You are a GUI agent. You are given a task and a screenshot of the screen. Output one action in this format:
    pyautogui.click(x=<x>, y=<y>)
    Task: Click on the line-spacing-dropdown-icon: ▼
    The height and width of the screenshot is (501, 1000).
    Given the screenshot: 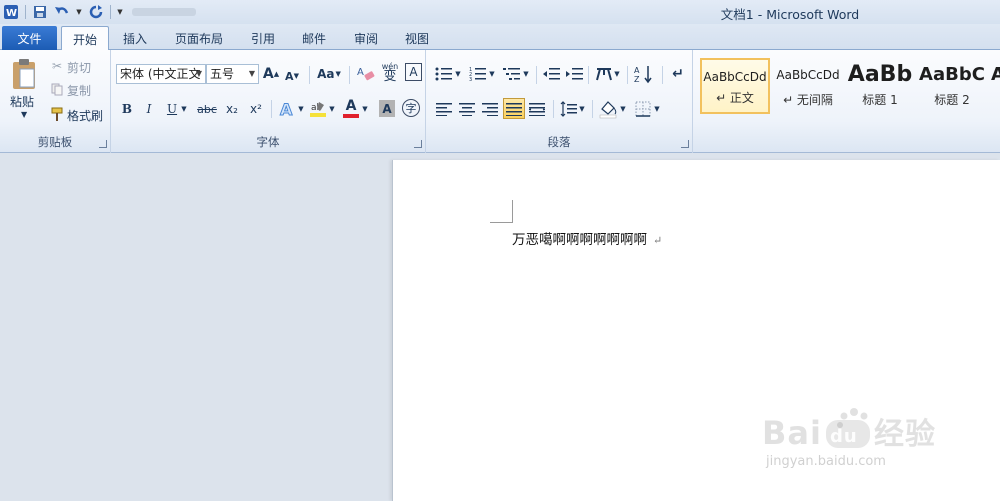 What is the action you would take?
    pyautogui.click(x=582, y=109)
    